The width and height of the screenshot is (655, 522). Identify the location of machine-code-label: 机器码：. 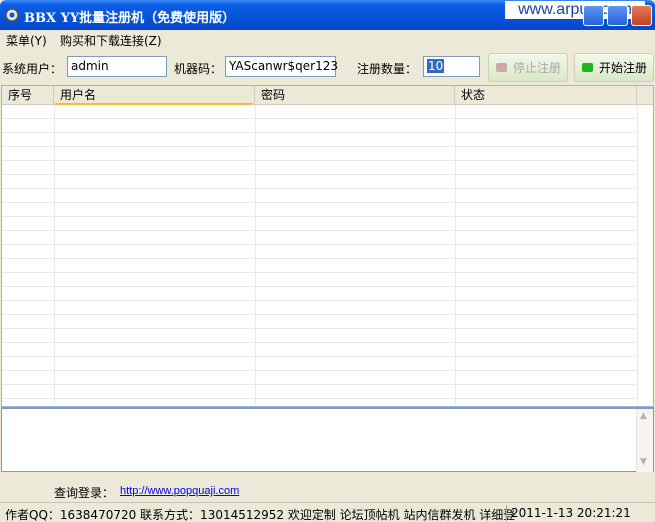
(198, 69).